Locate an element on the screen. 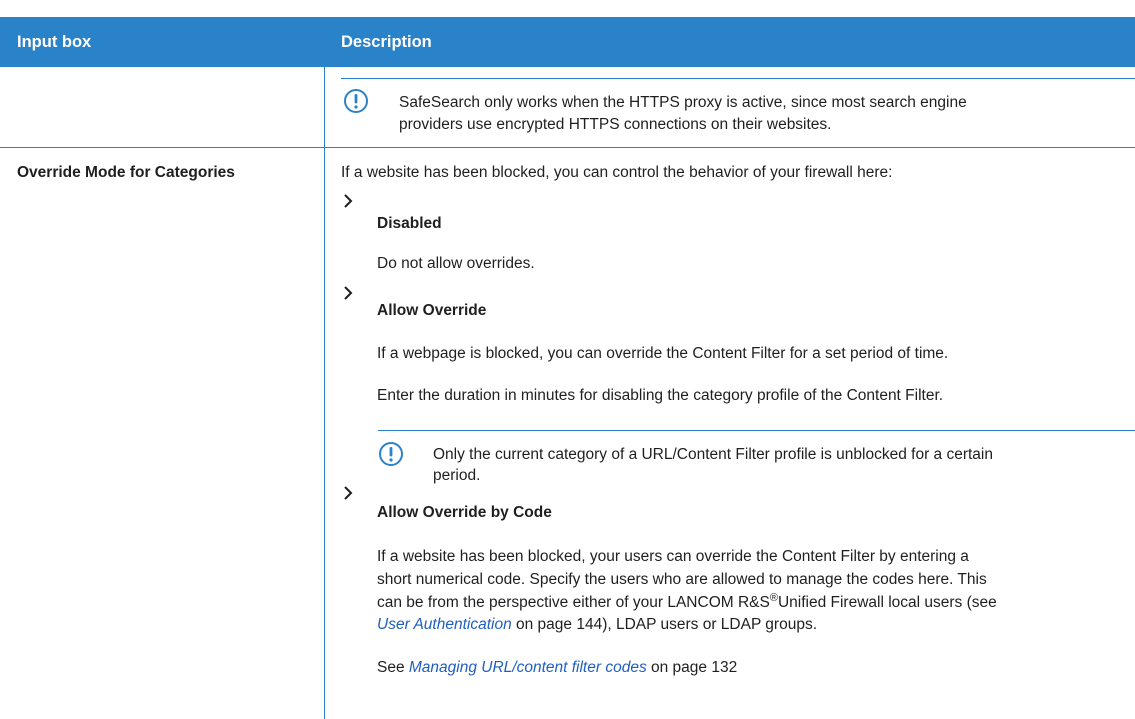  option-override-by-code-title: Allow Override by Code is located at coordinates (464, 512).